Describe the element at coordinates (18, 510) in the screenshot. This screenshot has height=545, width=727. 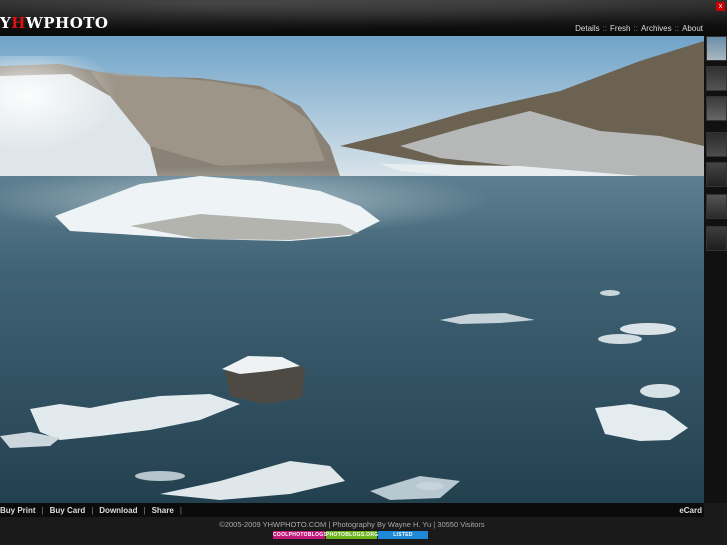
I see `buy-print-link: Buy Print` at that location.